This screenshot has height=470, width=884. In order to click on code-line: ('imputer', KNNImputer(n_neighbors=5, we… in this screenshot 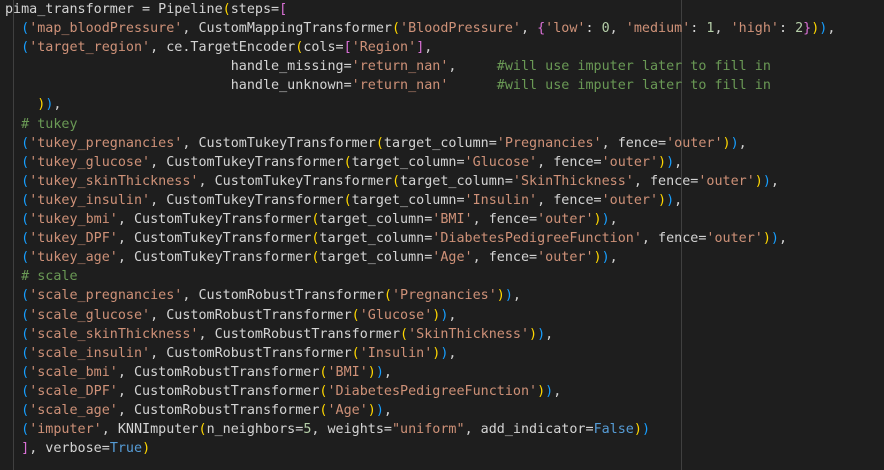, I will do `click(420, 429)`.